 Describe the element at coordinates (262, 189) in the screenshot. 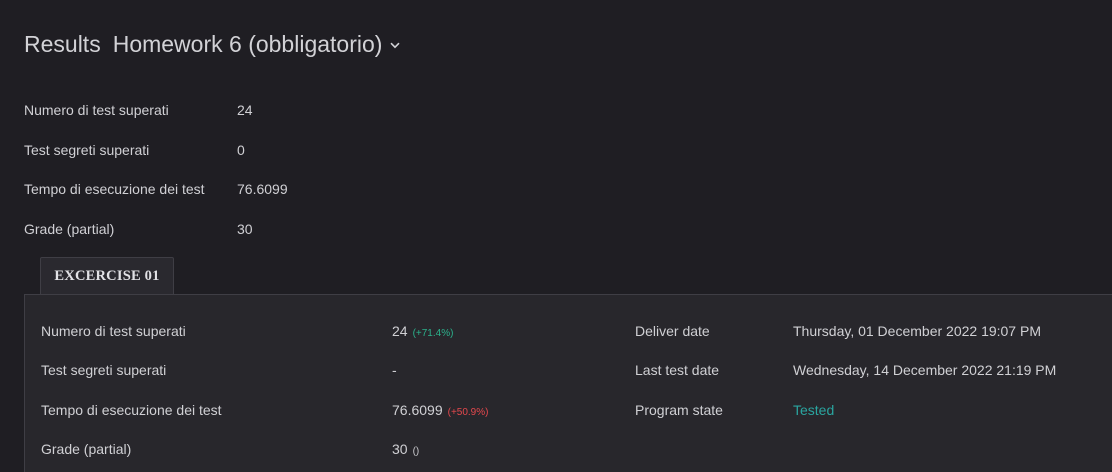

I see `summary-value: 76.6099` at that location.